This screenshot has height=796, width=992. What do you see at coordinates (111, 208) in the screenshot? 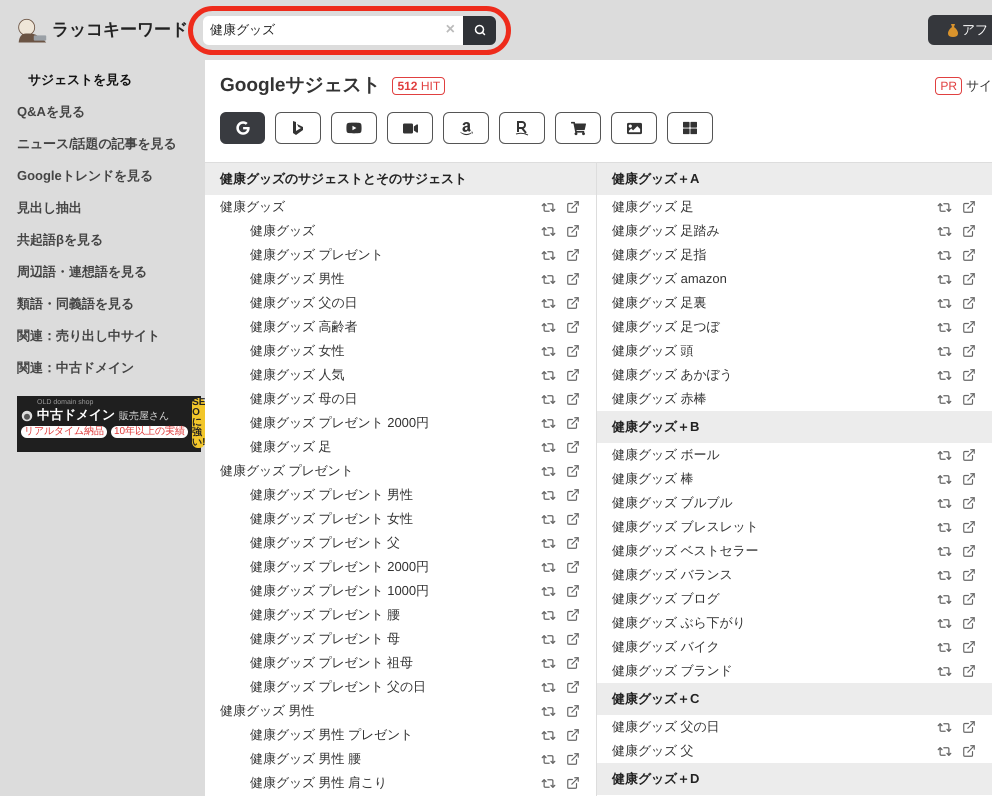
I see `sidebar-link: 見出し抽出` at bounding box center [111, 208].